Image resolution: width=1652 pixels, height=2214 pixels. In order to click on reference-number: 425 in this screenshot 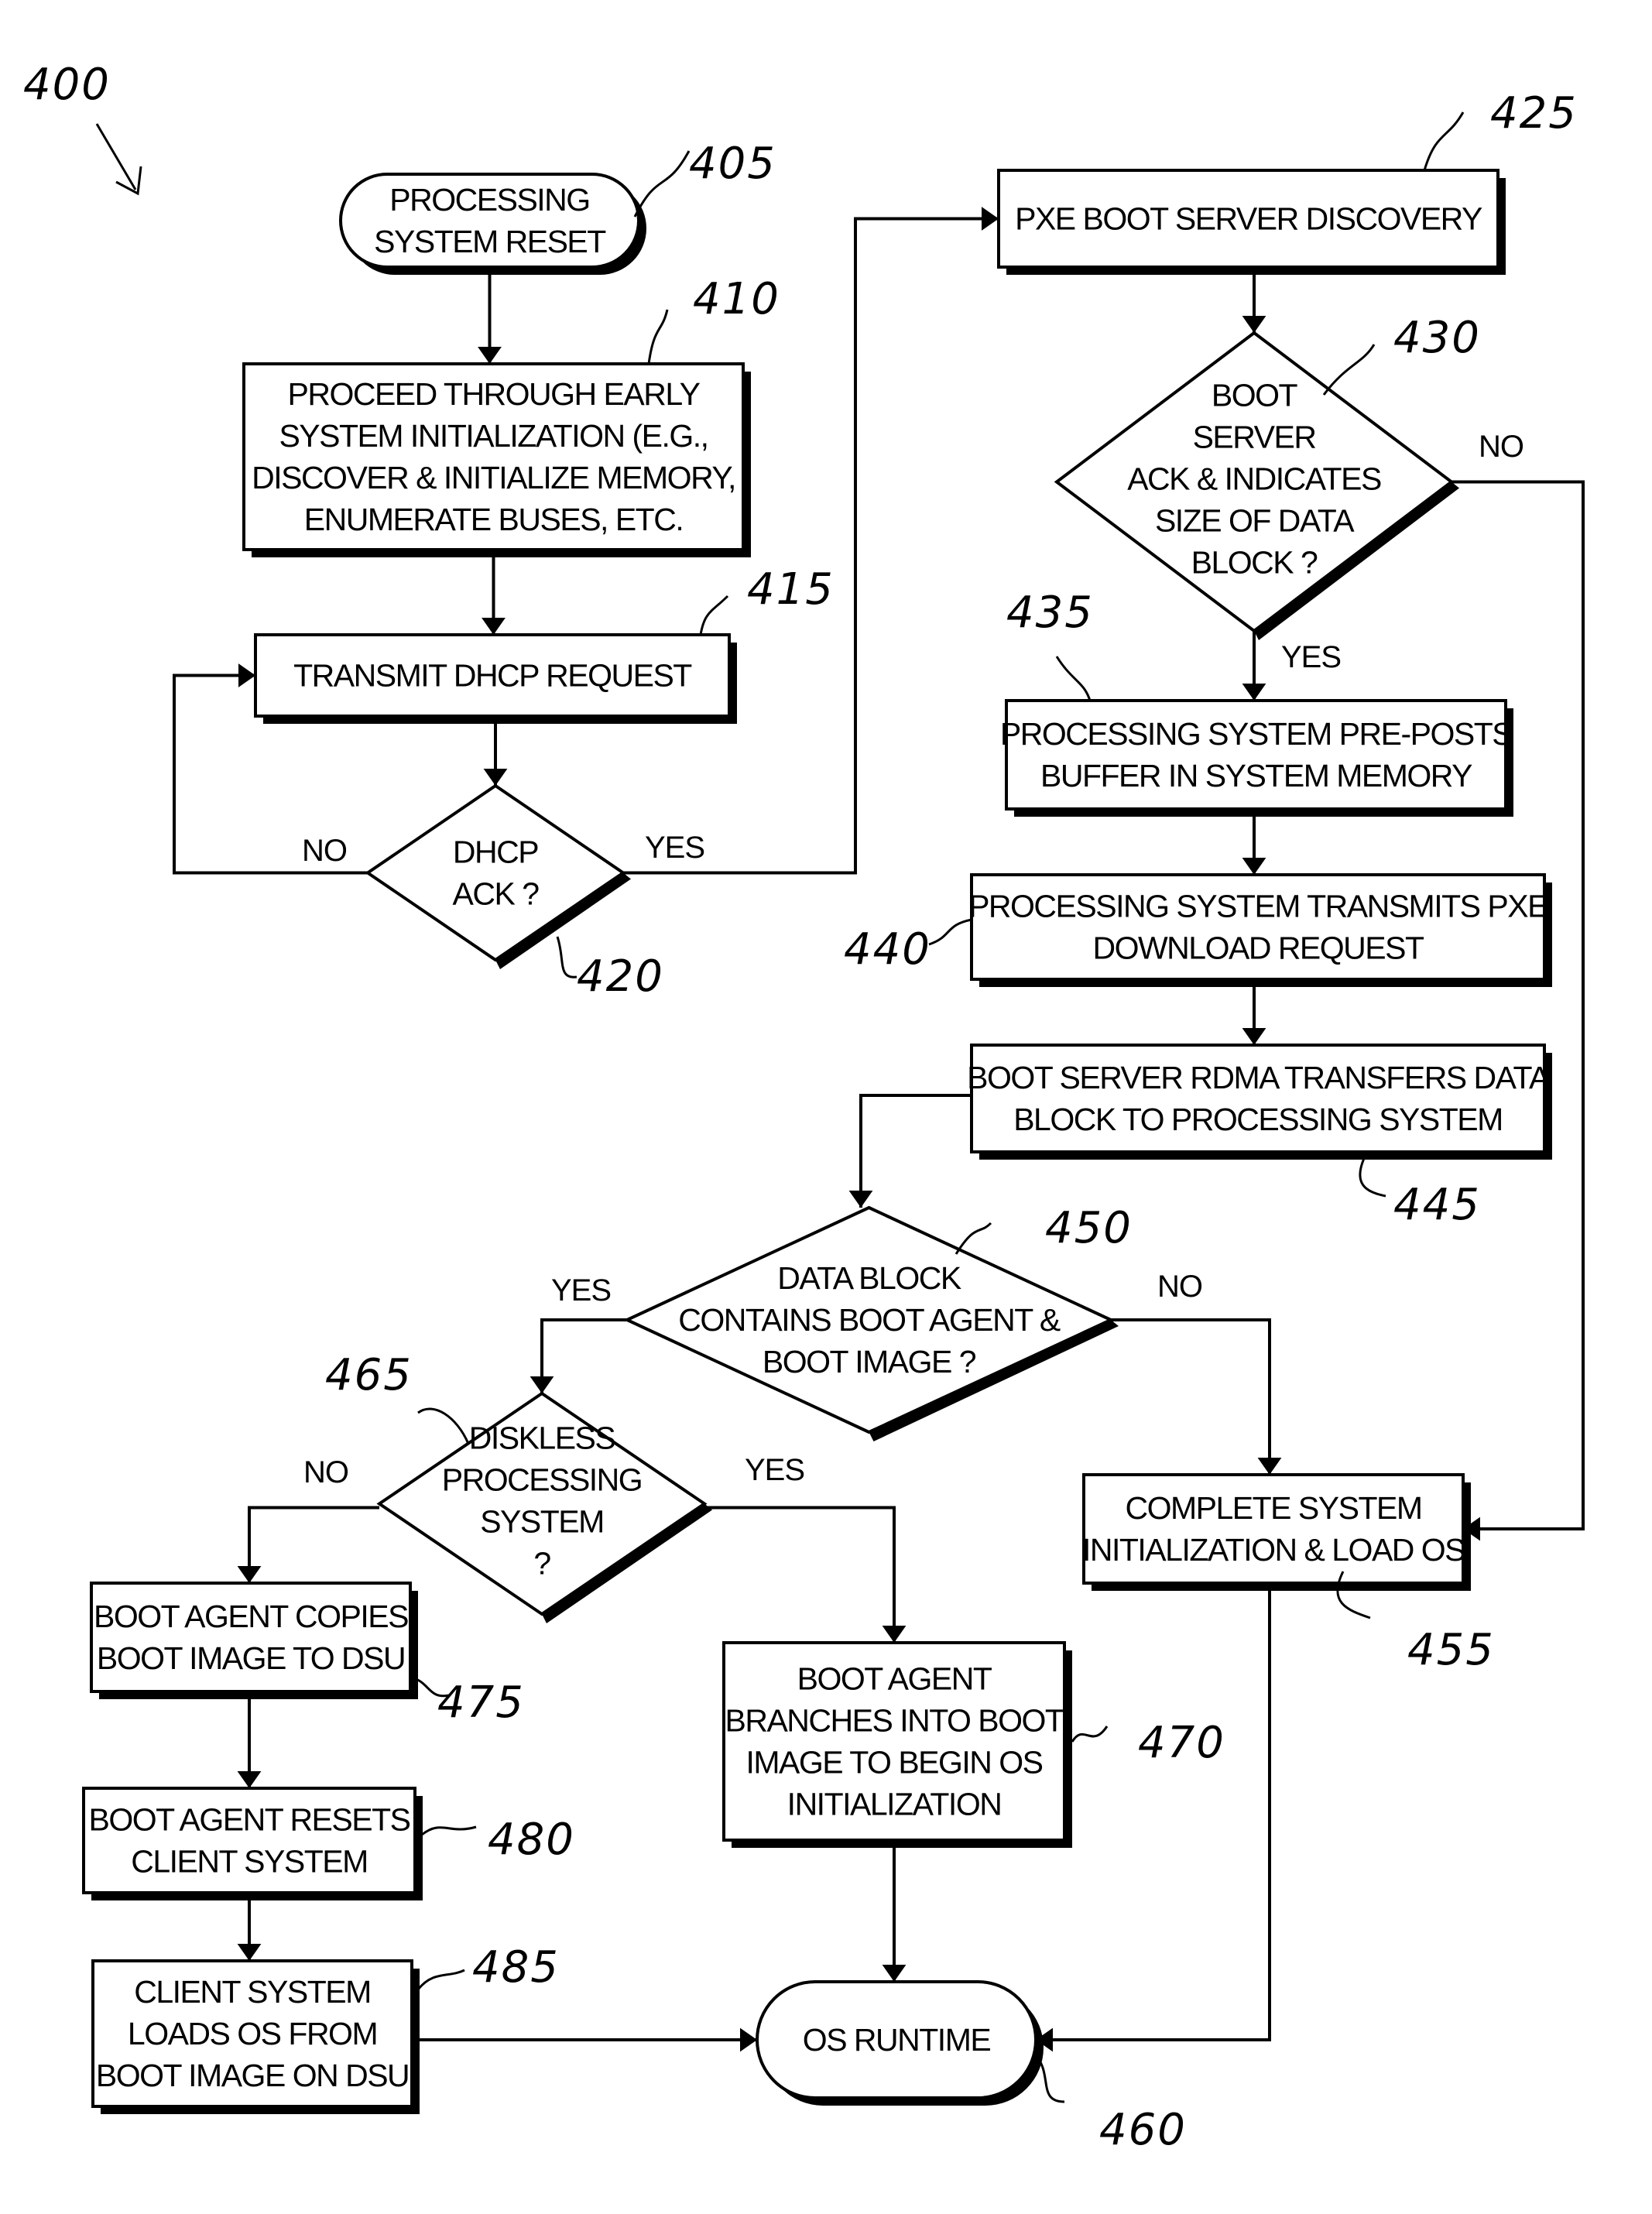, I will do `click(1534, 113)`.